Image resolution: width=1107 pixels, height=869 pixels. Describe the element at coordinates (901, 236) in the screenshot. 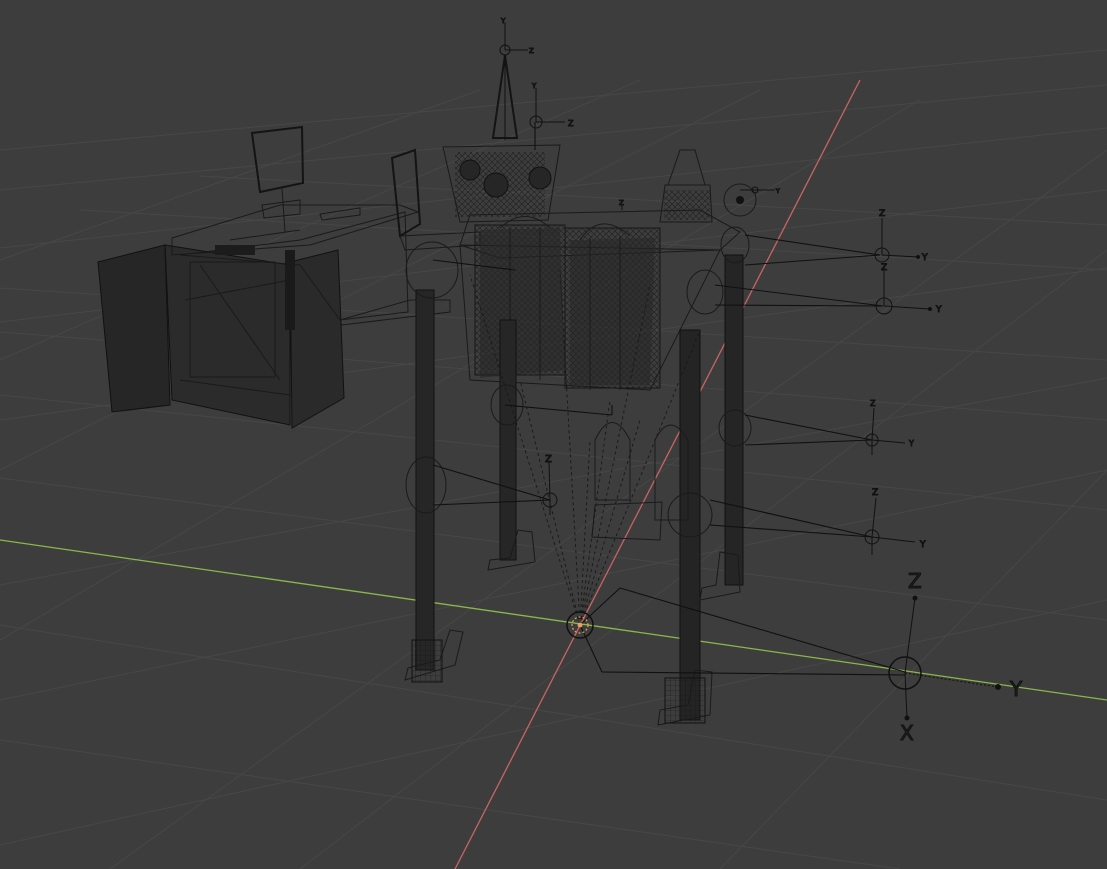

I see `empty-gizmo-front-right-upper: Z Y` at that location.